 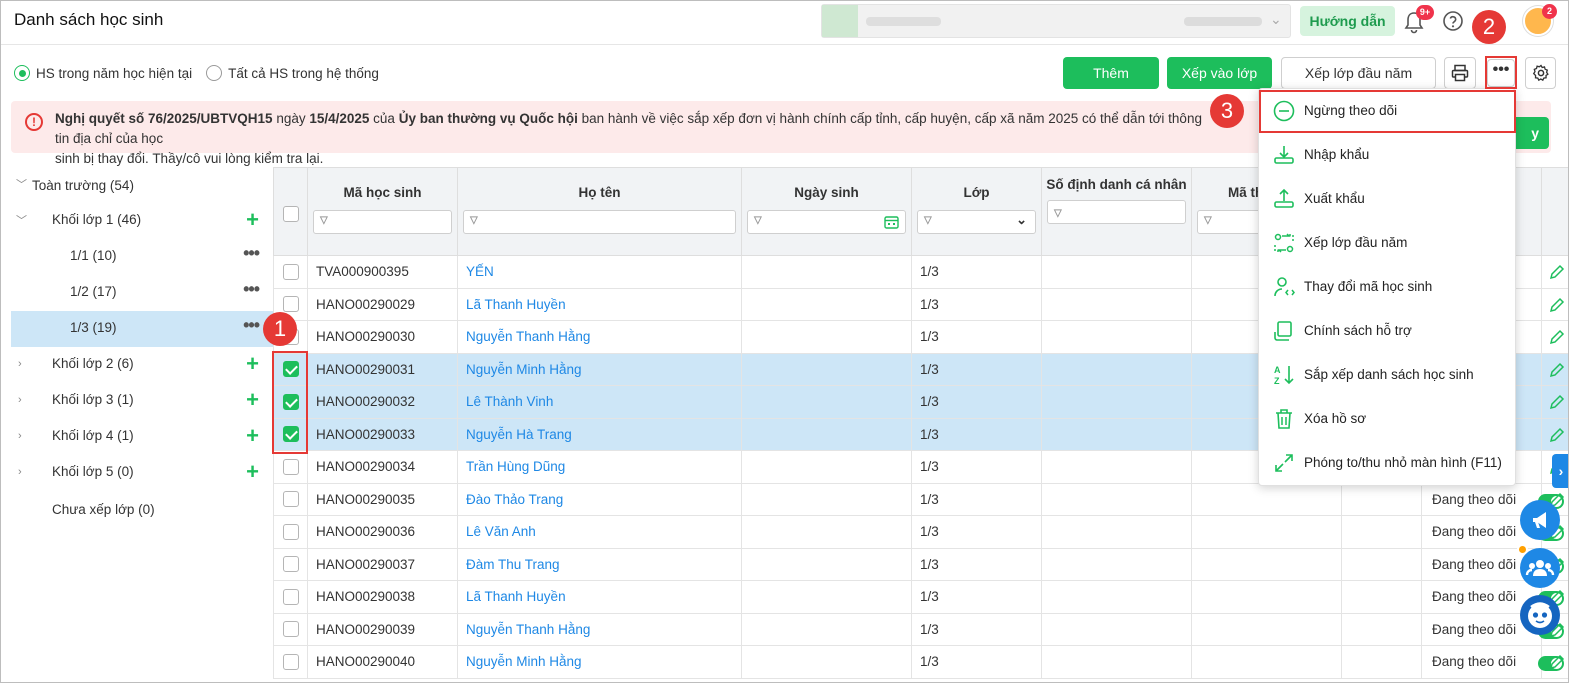 What do you see at coordinates (1388, 463) in the screenshot?
I see `menu-item-fullscreen: Phóng to/thu nhỏ màn hình (F11)` at bounding box center [1388, 463].